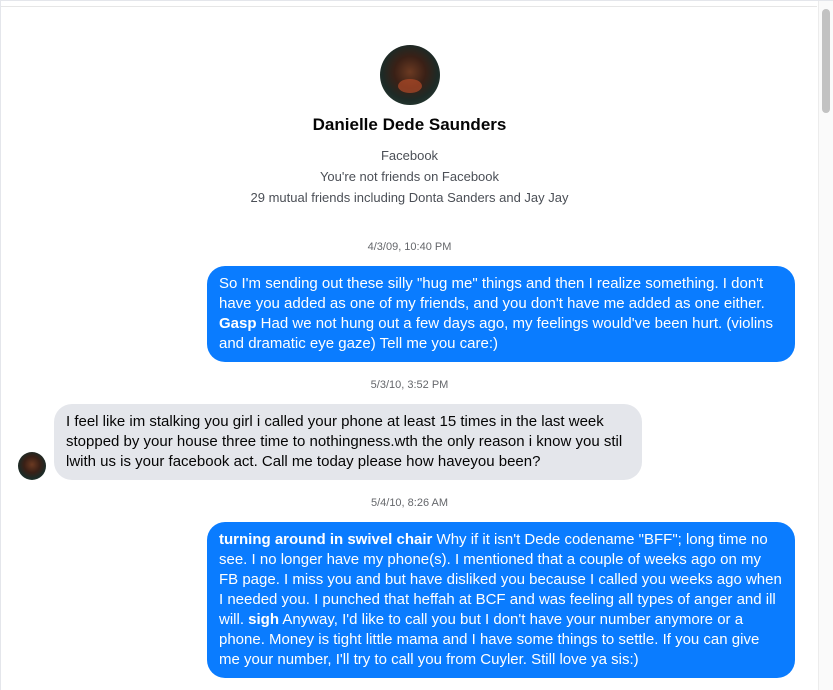  I want to click on sender-avatar, so click(32, 466).